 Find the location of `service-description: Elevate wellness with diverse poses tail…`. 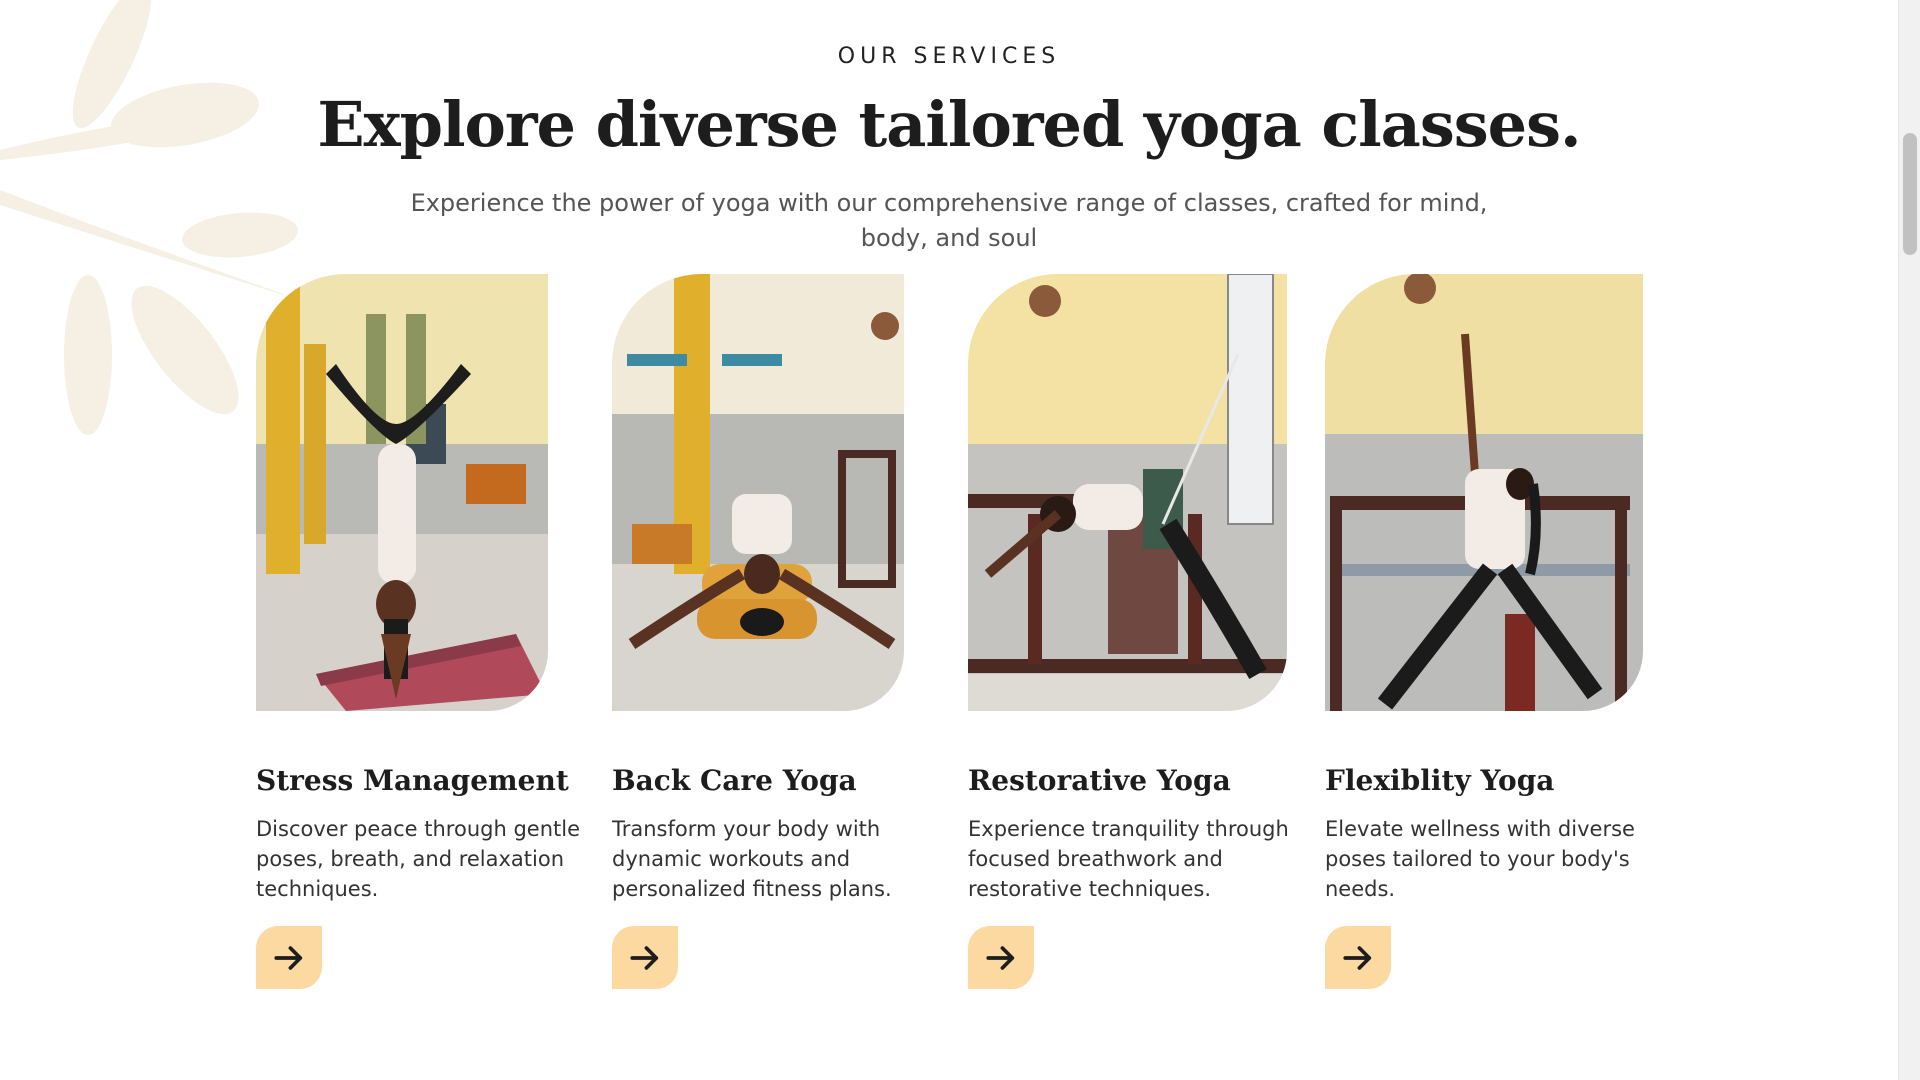

service-description: Elevate wellness with diverse poses tail… is located at coordinates (1480, 859).